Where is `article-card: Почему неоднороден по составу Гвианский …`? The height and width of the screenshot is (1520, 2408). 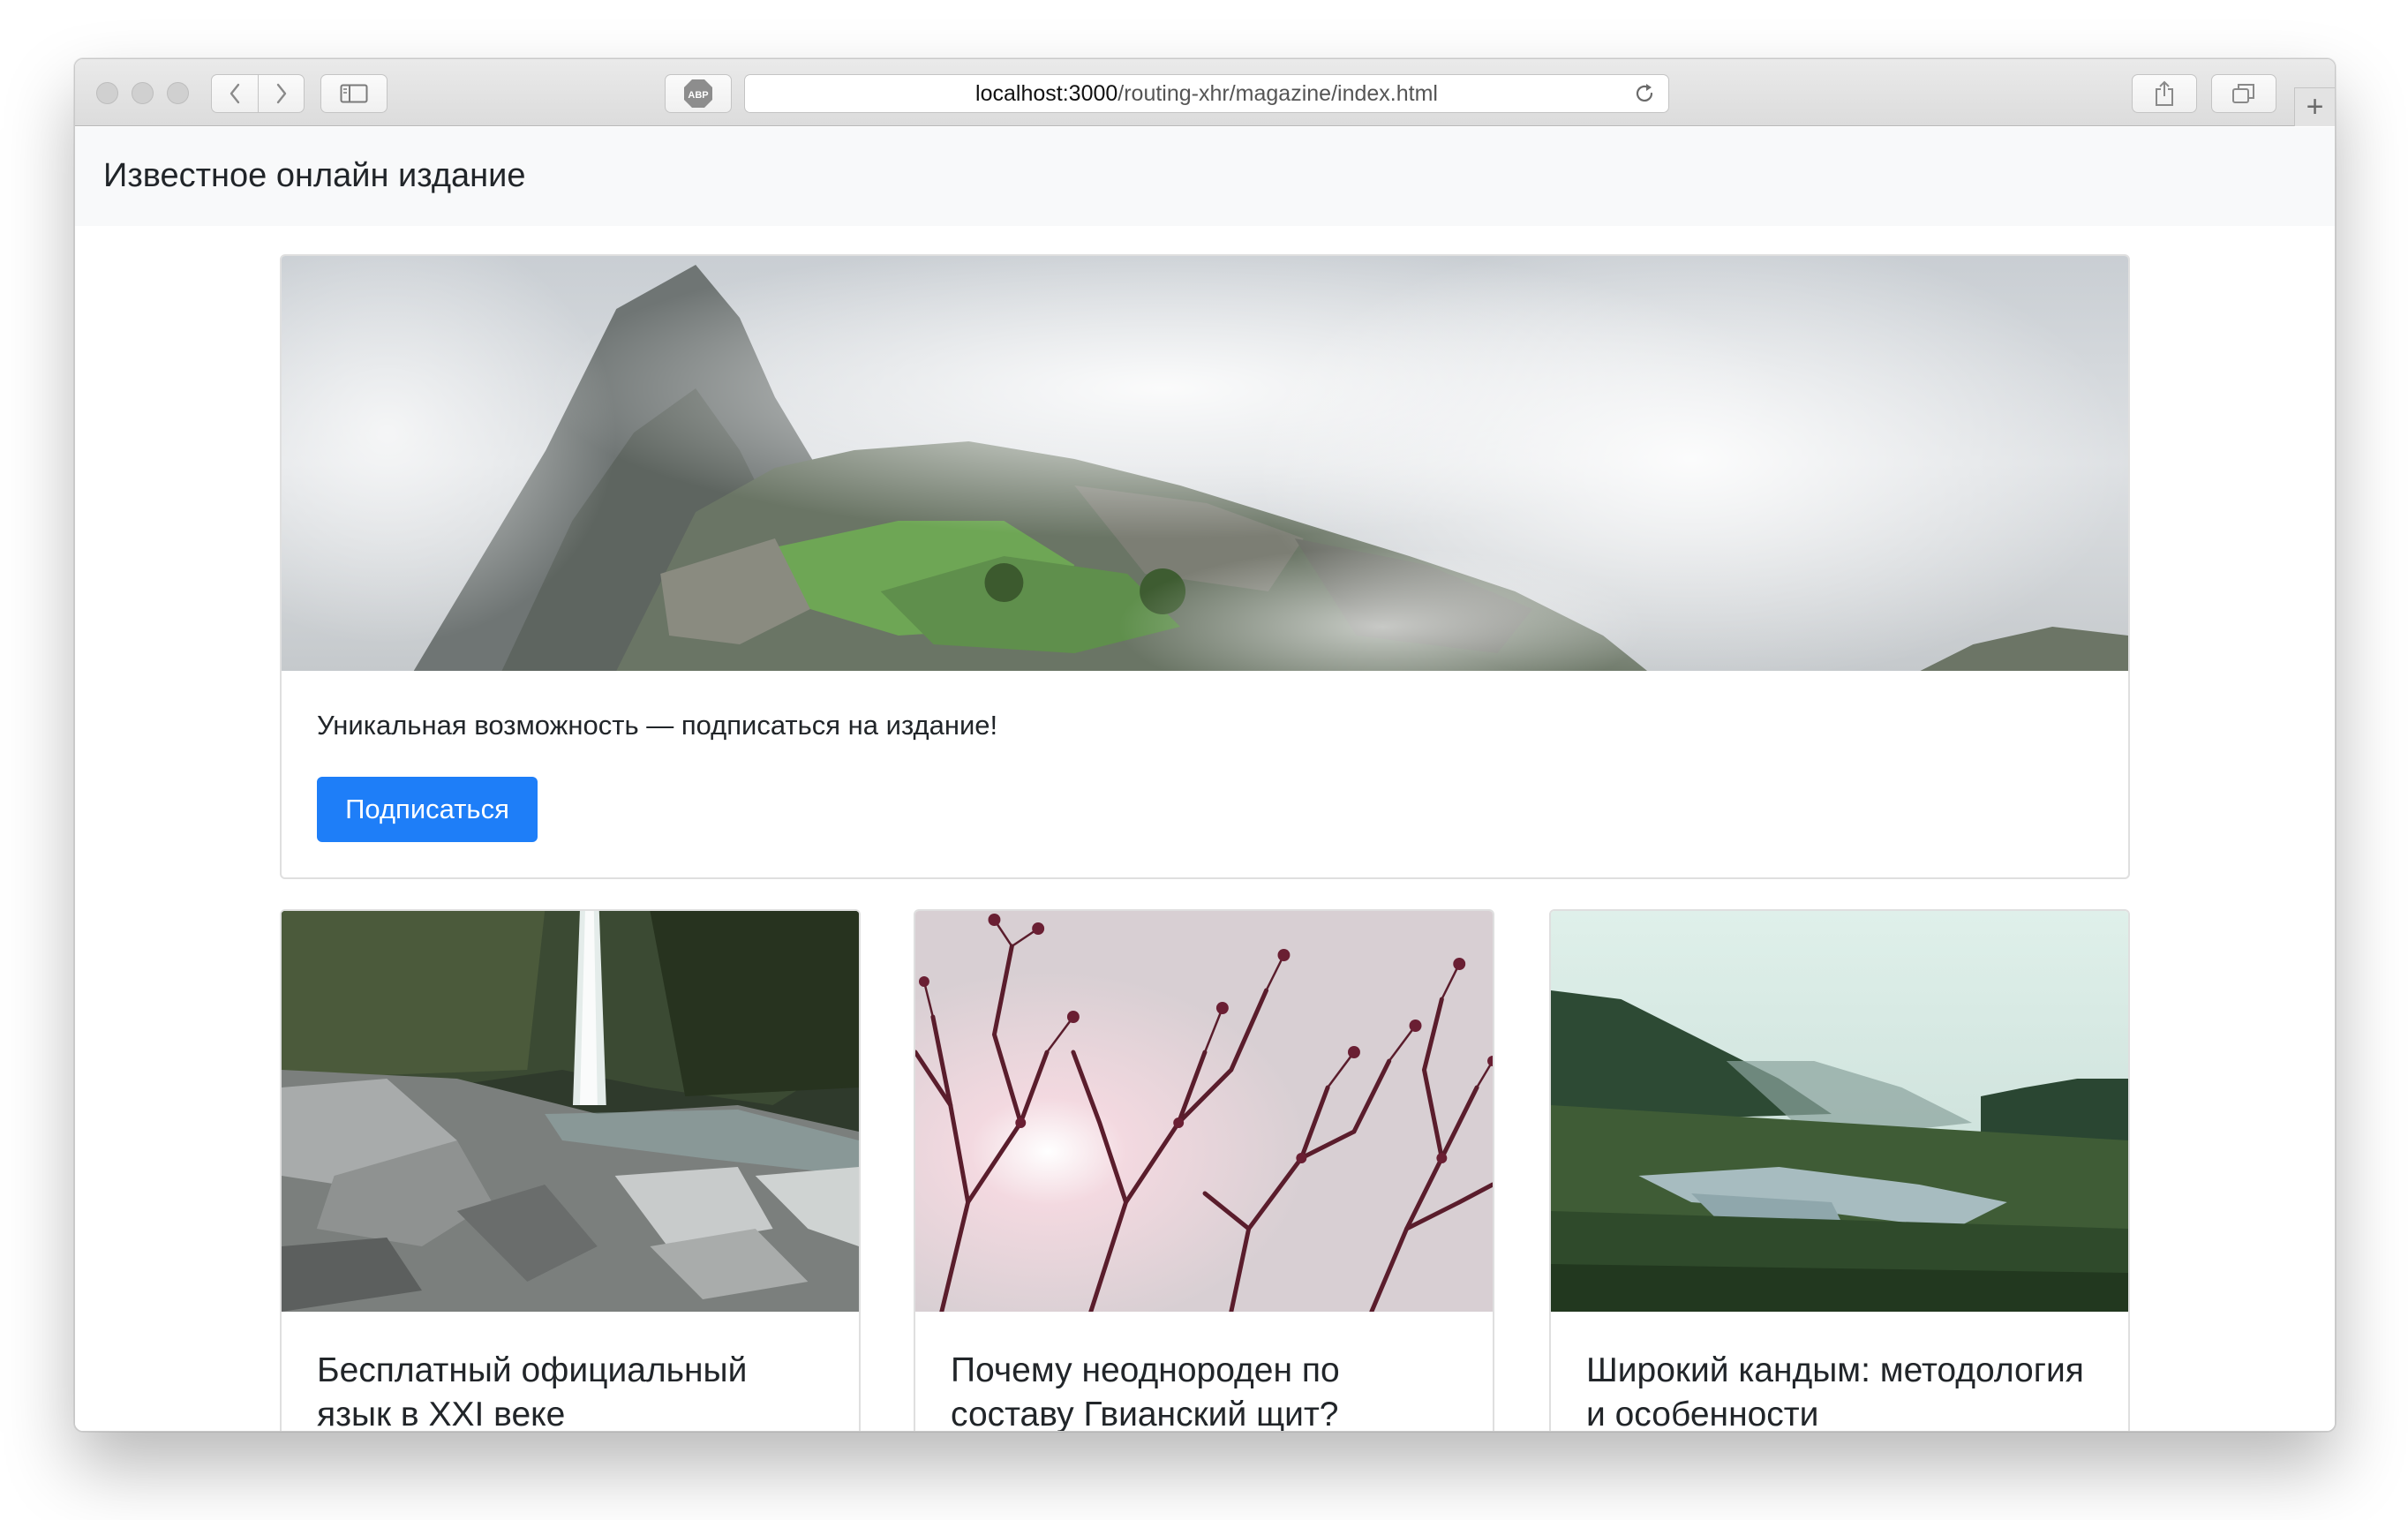
article-card: Почему неоднороден по составу Гвианский … is located at coordinates (1204, 1170).